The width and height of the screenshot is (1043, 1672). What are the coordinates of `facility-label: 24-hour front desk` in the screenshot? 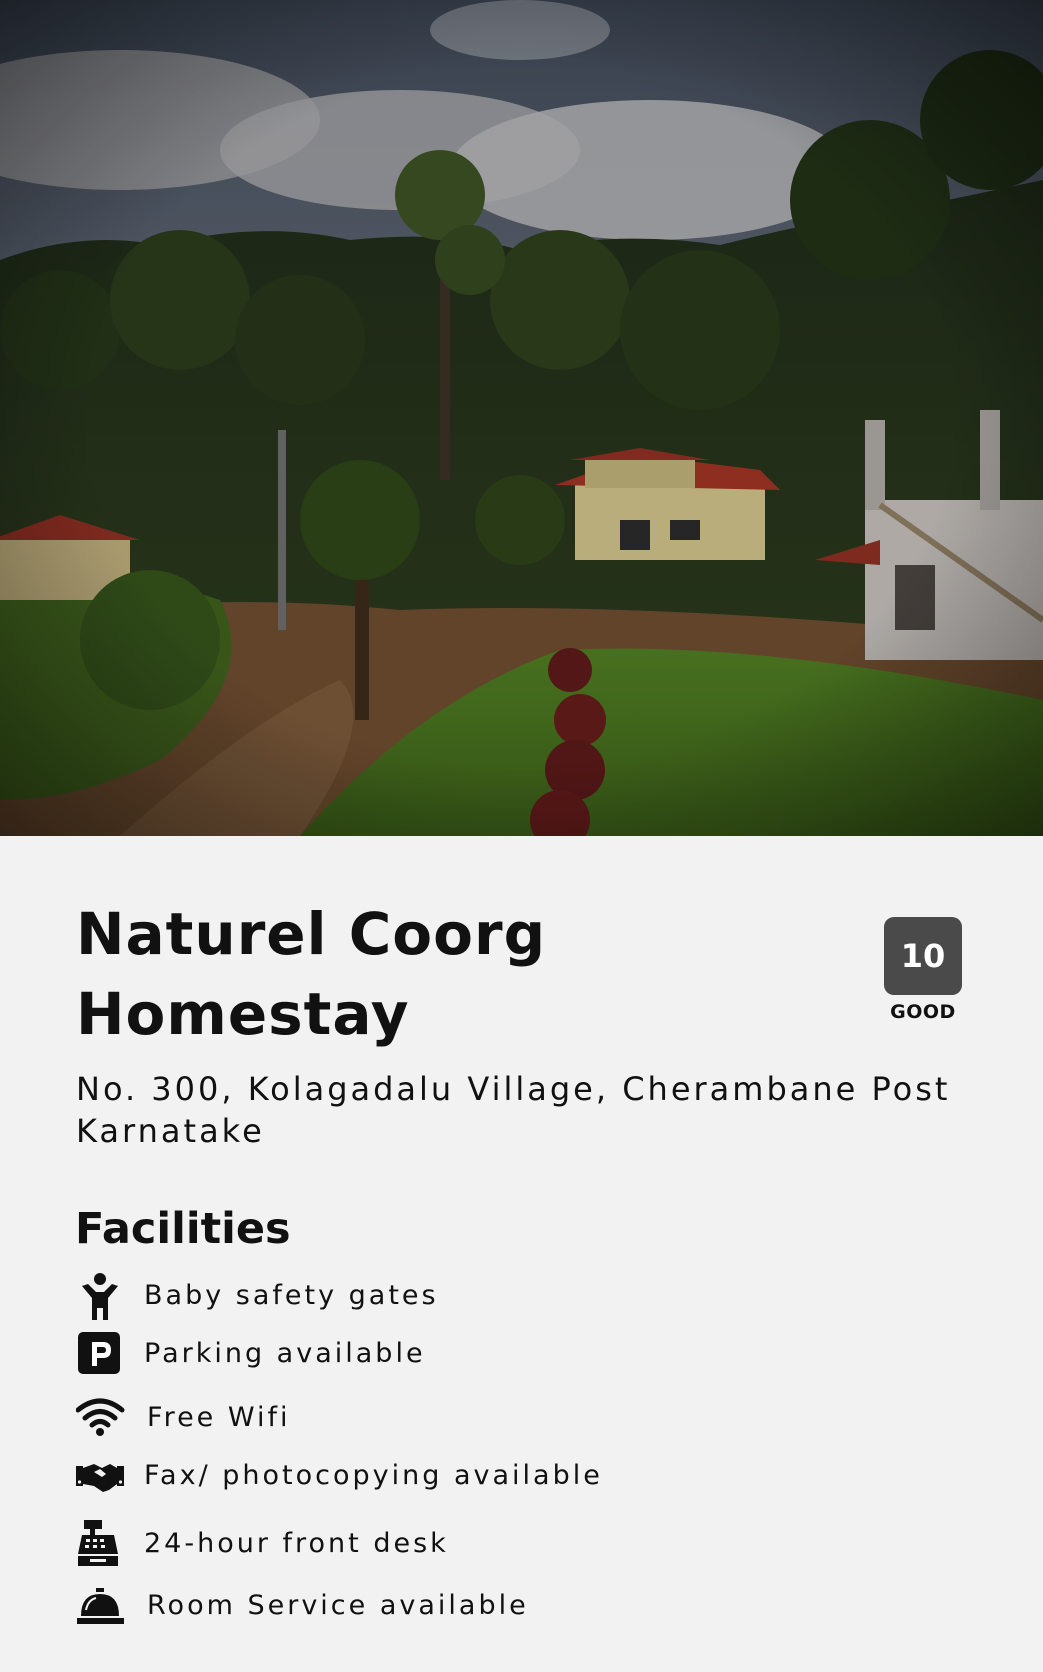 It's located at (296, 1543).